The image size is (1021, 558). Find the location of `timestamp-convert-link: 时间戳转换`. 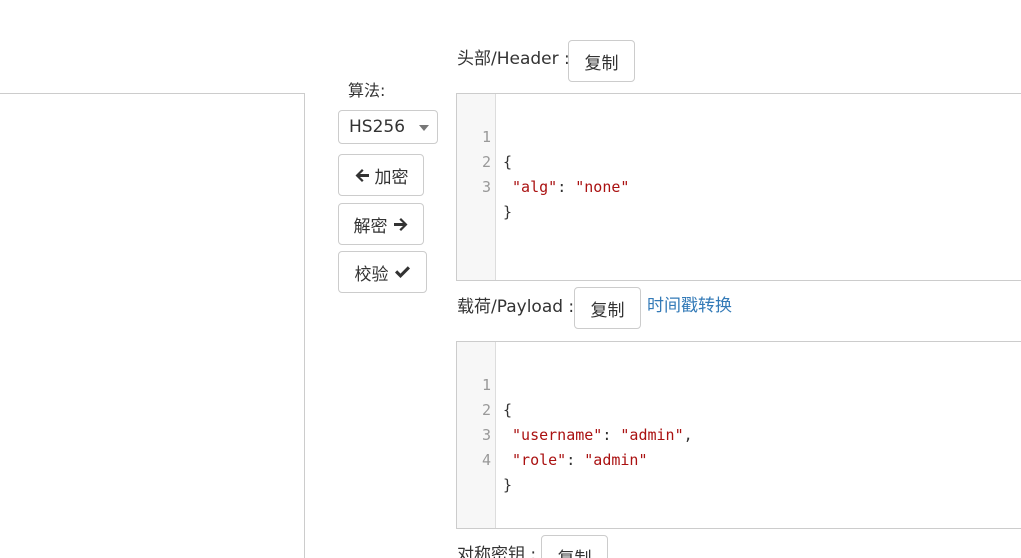

timestamp-convert-link: 时间戳转换 is located at coordinates (689, 306).